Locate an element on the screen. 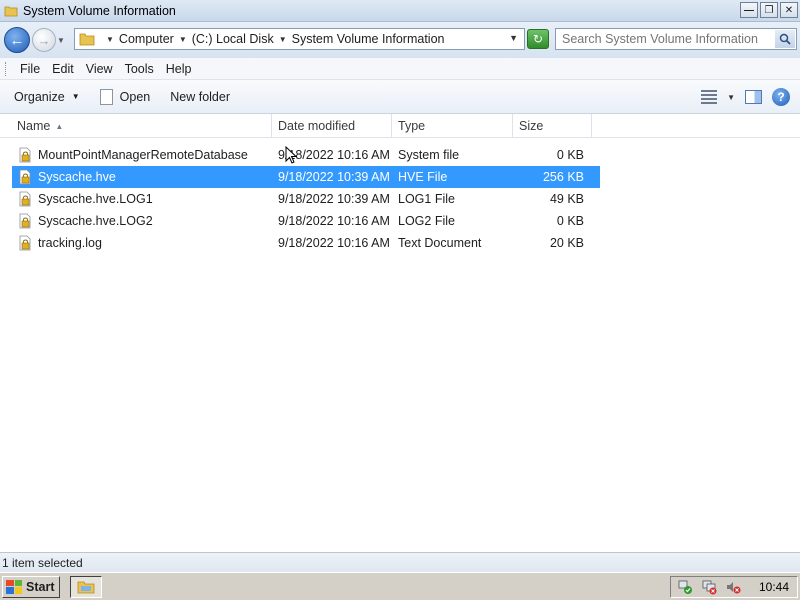 The width and height of the screenshot is (800, 600). search-input is located at coordinates (667, 39).